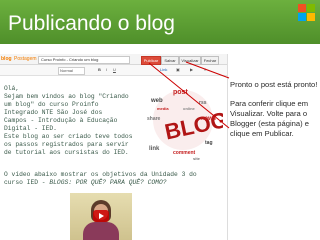 This screenshot has width=320, height=240. Describe the element at coordinates (178, 70) in the screenshot. I see `image-icon: ▣` at that location.